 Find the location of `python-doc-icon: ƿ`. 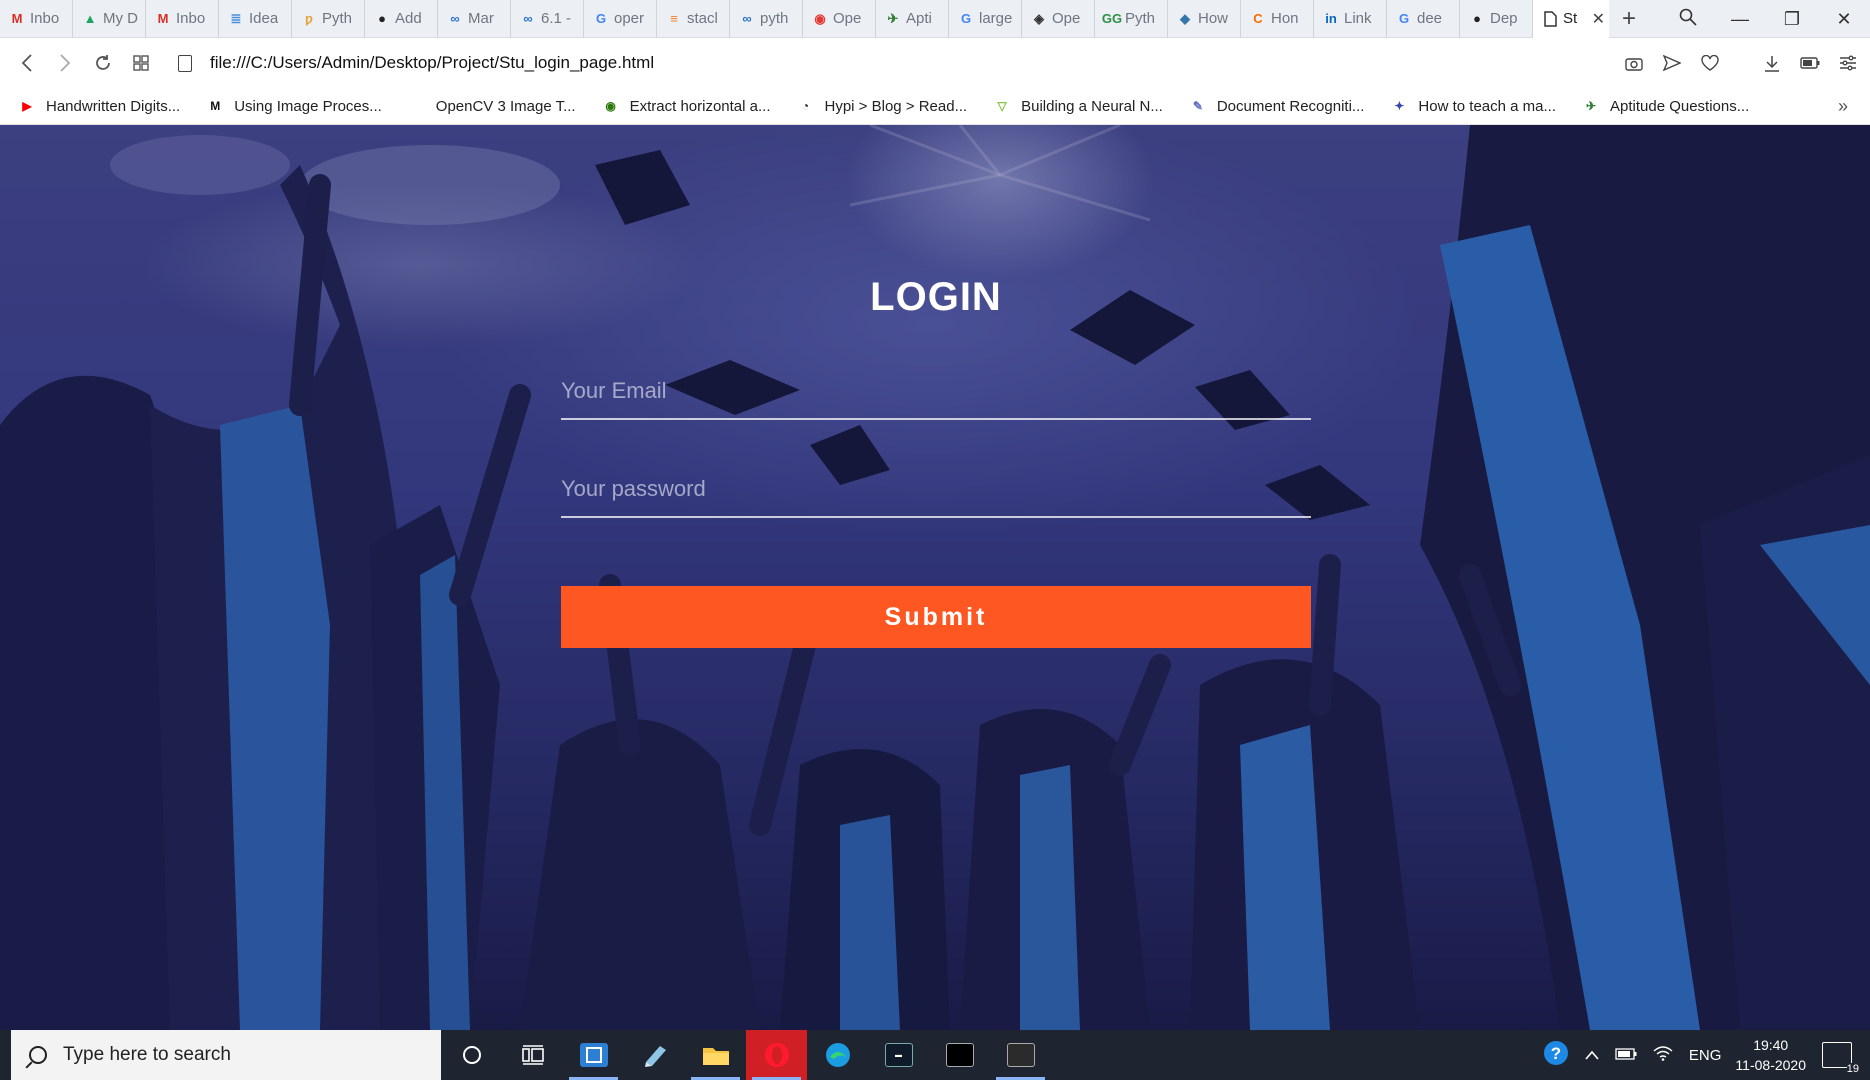

python-doc-icon: ƿ is located at coordinates (309, 18).